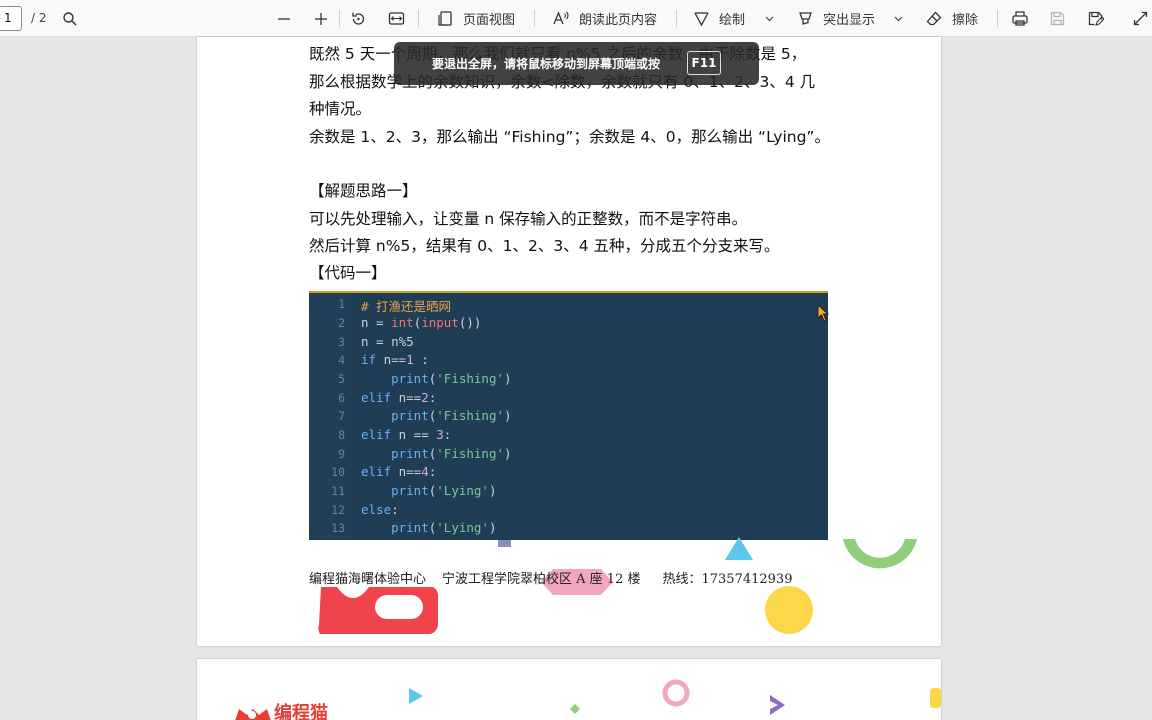 This screenshot has width=1152, height=720. I want to click on line-number: 8, so click(341, 435).